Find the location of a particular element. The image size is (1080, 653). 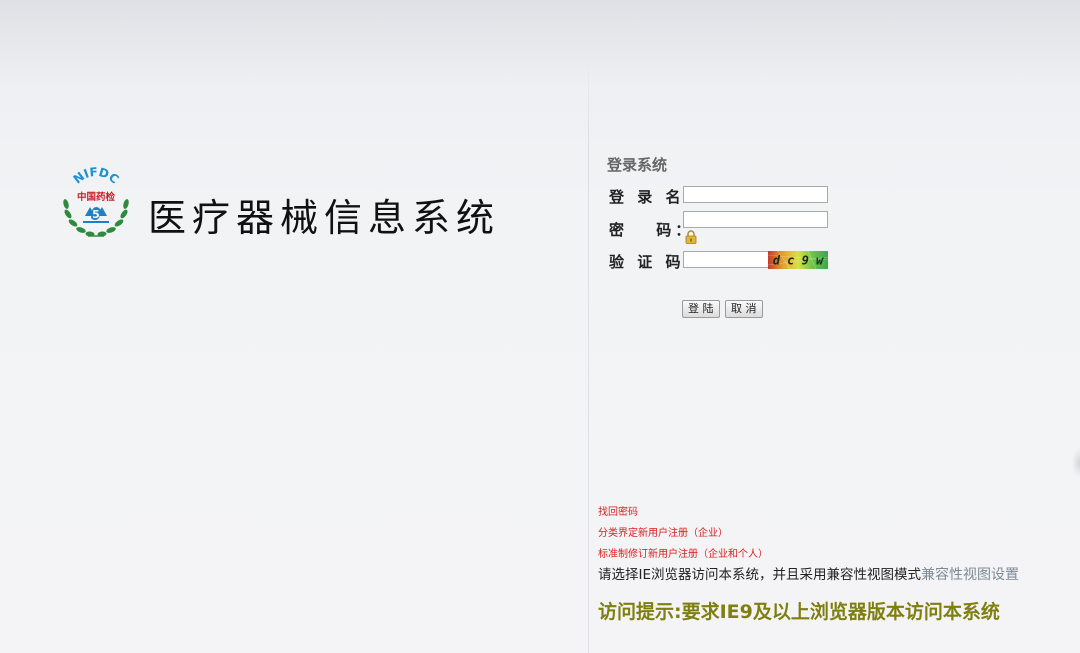

captcha-text: d c 9 w is located at coordinates (798, 261).